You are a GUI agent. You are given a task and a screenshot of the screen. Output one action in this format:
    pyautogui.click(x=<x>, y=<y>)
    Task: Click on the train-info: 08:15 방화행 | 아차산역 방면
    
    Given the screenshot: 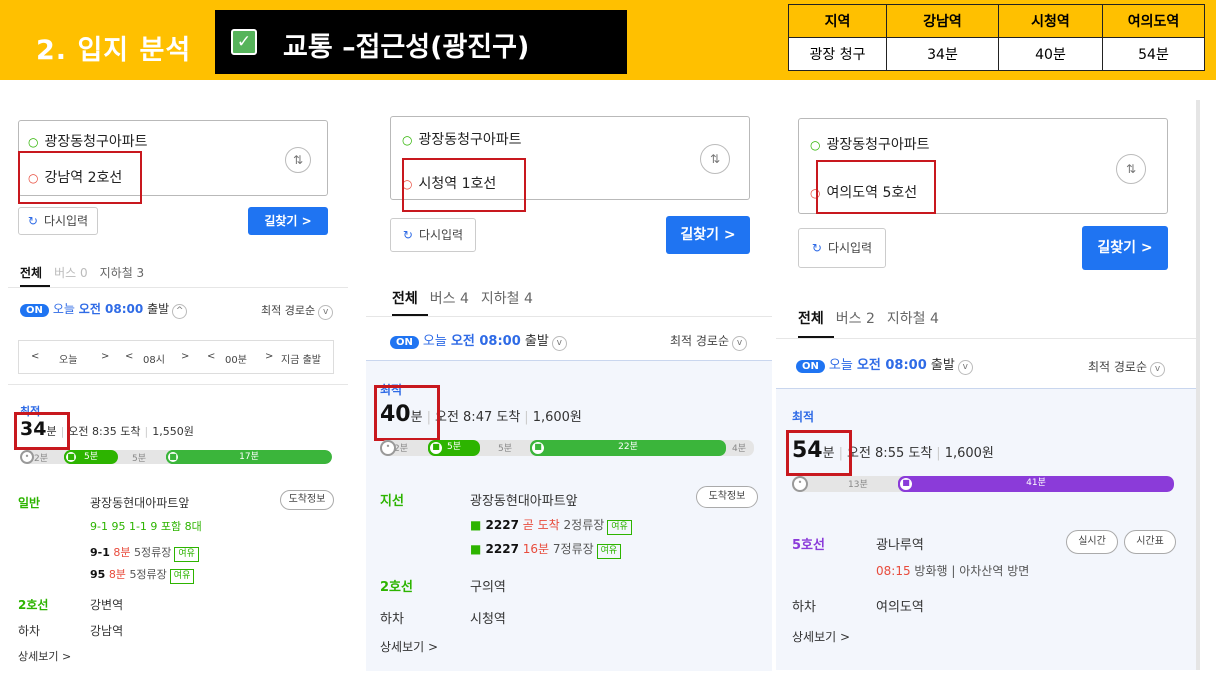 What is the action you would take?
    pyautogui.click(x=952, y=570)
    